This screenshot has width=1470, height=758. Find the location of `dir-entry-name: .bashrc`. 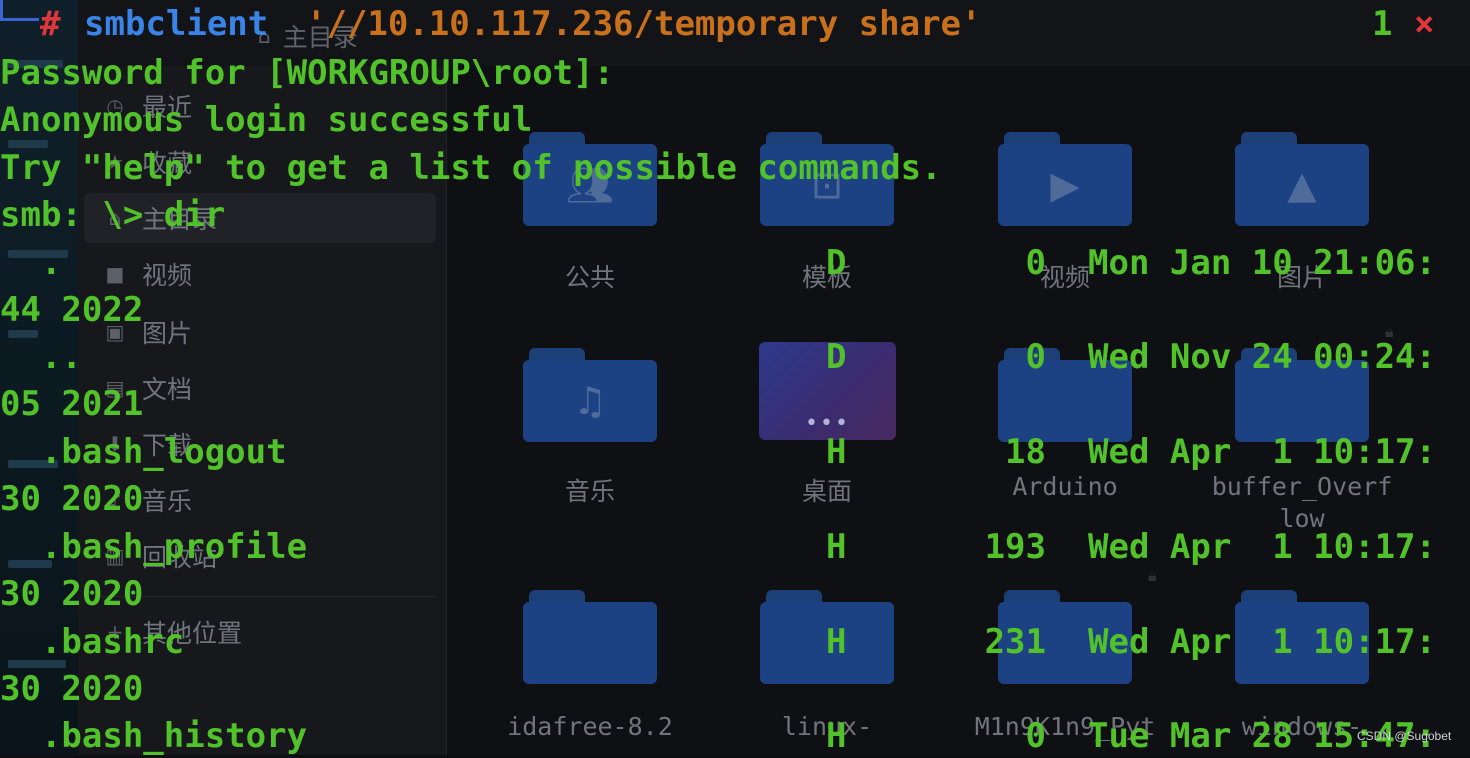

dir-entry-name: .bashrc is located at coordinates (92, 642).